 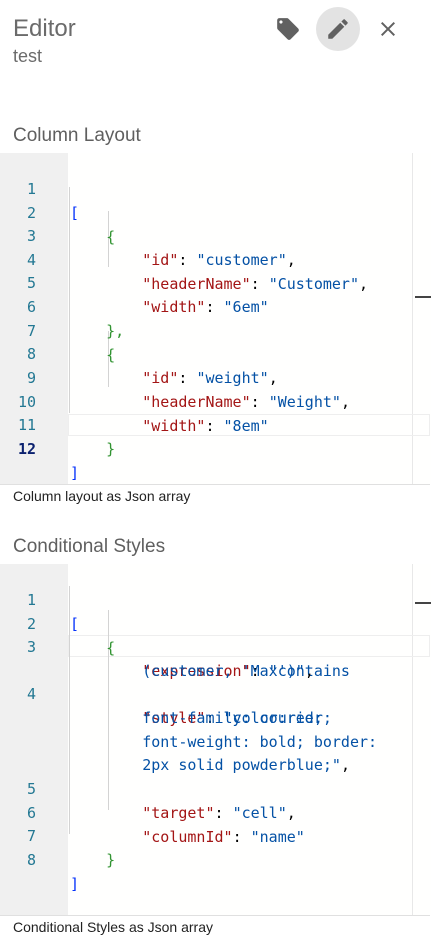 What do you see at coordinates (28, 56) in the screenshot?
I see `panel-subtitle: test` at bounding box center [28, 56].